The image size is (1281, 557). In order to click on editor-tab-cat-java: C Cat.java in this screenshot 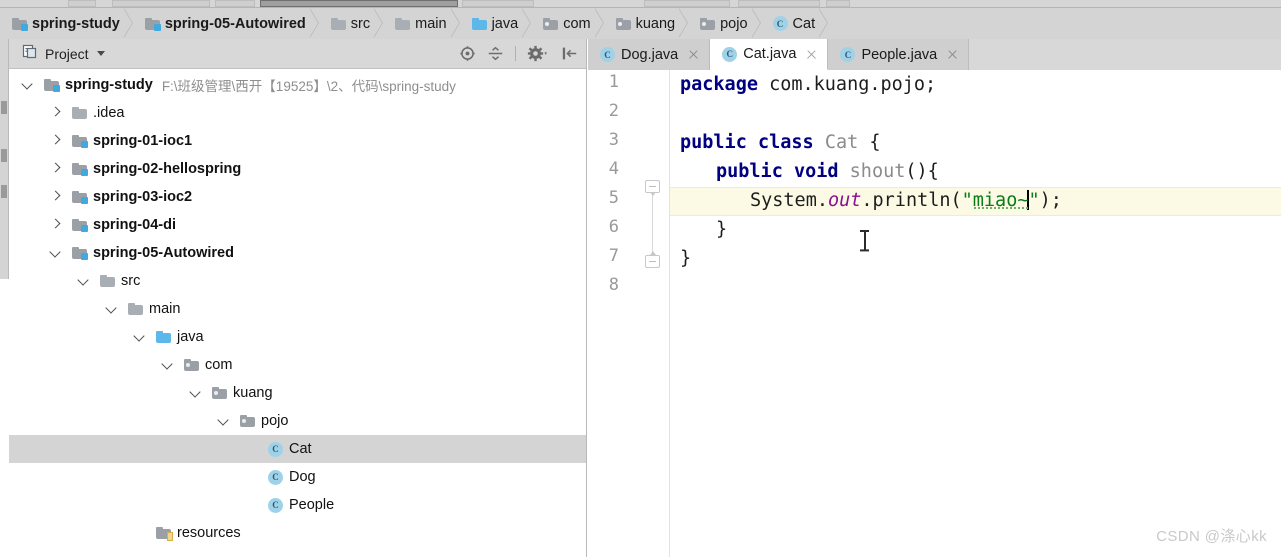, I will do `click(769, 54)`.